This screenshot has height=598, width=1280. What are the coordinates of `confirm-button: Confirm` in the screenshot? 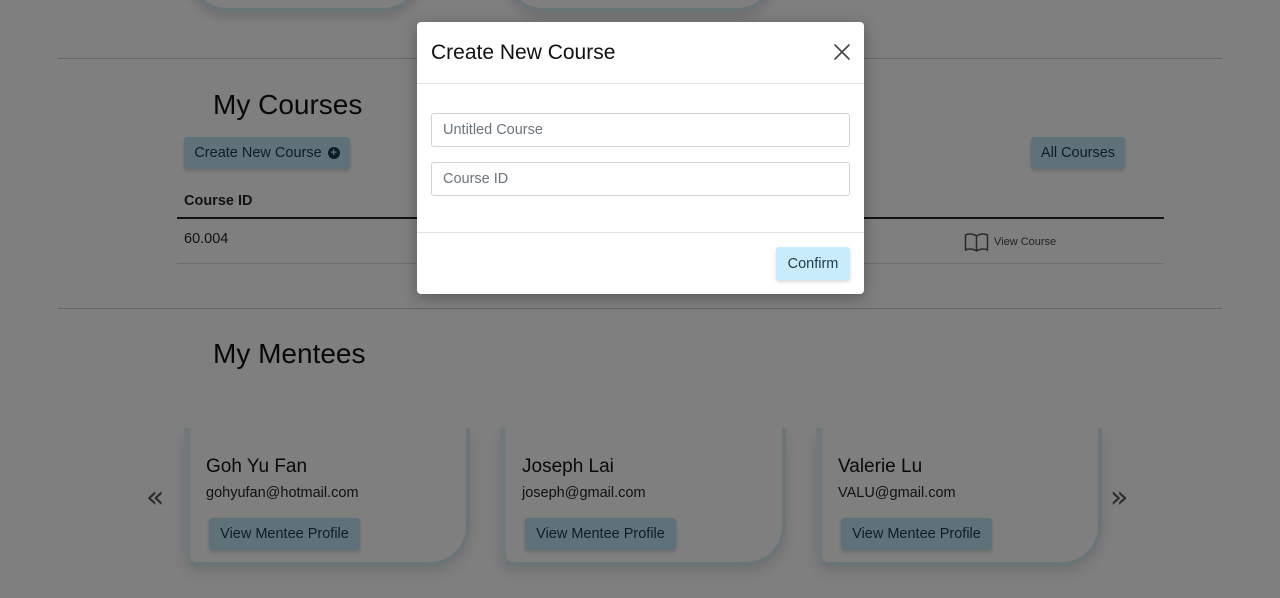 It's located at (813, 263).